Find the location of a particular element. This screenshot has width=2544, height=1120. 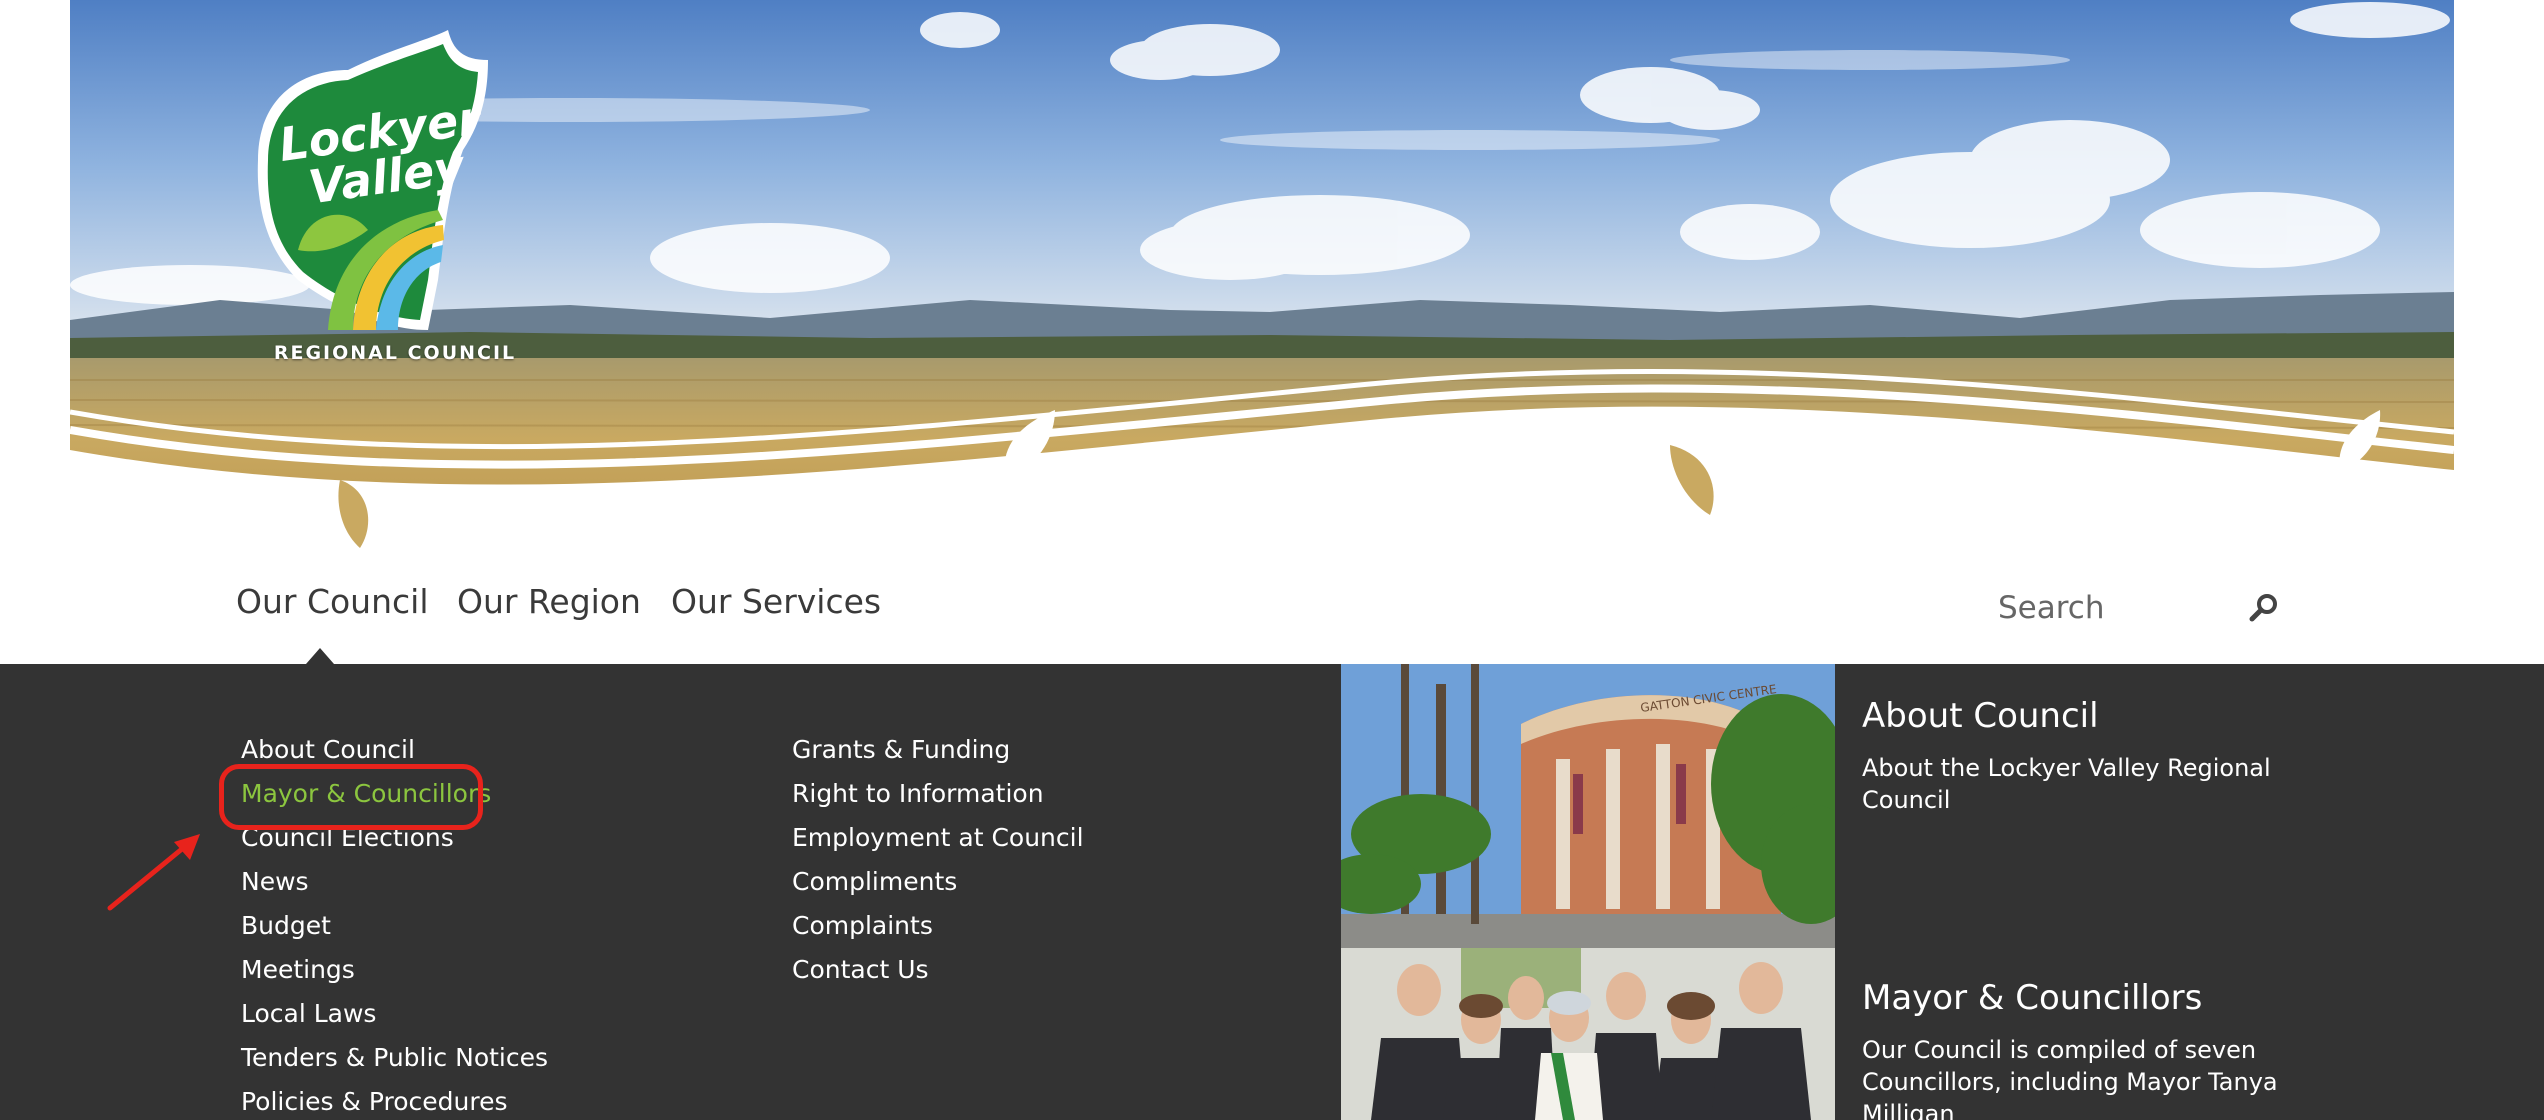

menu-link-local-laws: Local Laws is located at coordinates (394, 1014).